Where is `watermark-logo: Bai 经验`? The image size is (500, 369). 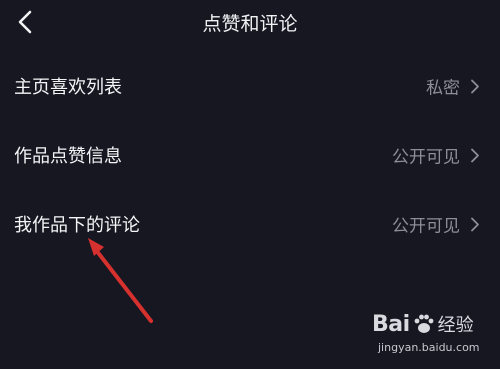
watermark-logo: Bai 经验 is located at coordinates (423, 324).